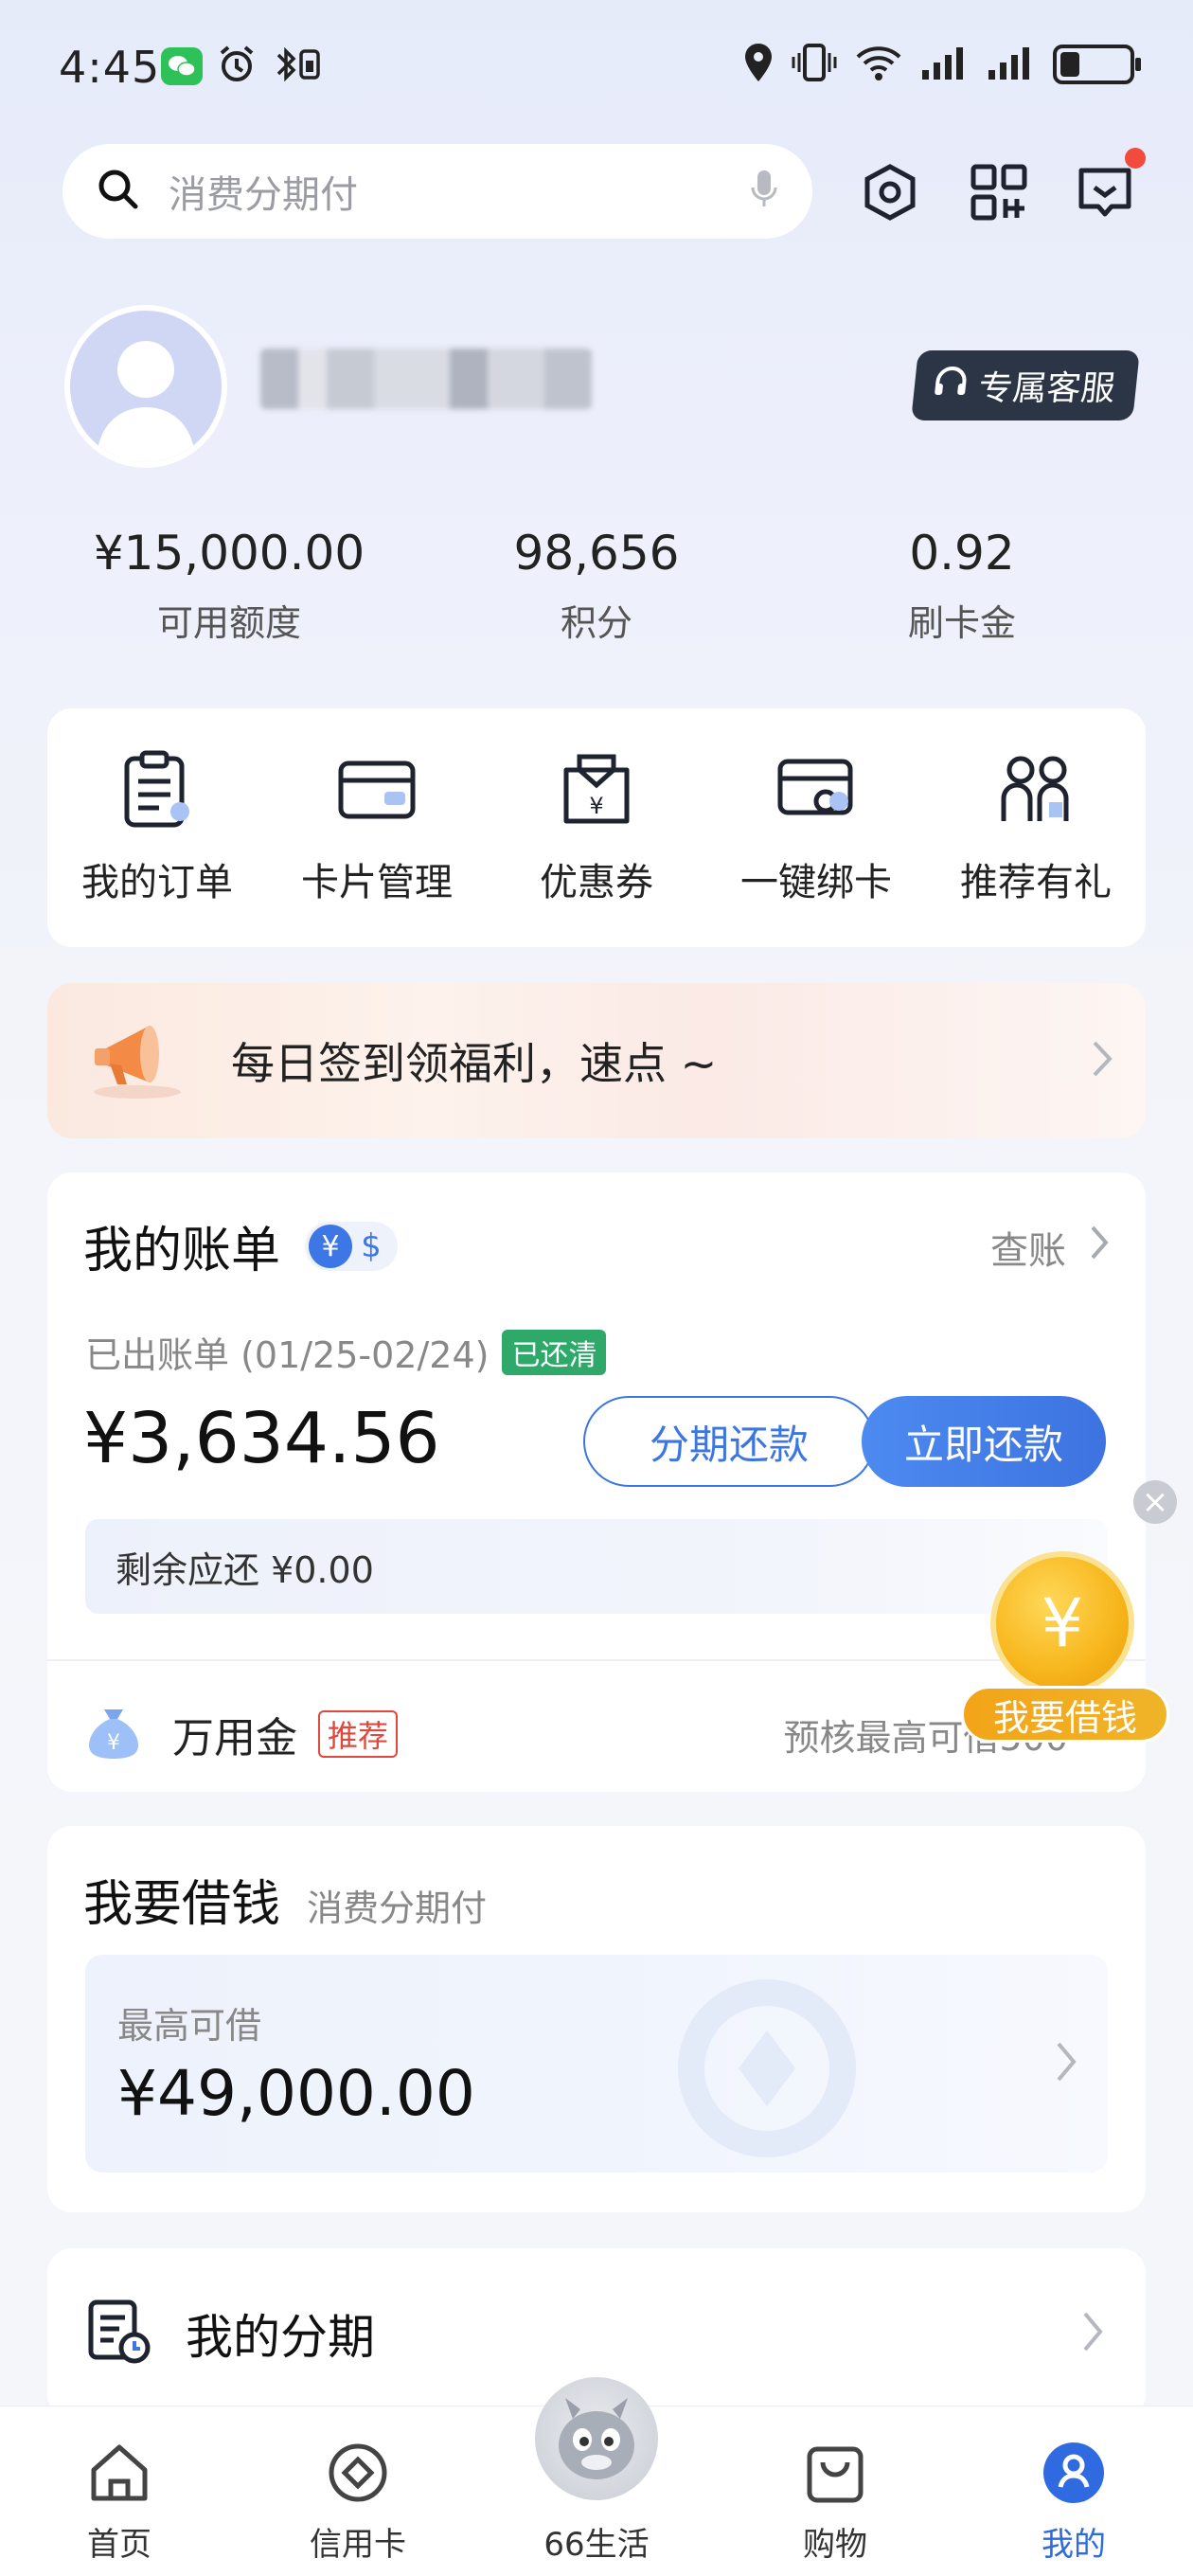  I want to click on bill-period: 已出账单 (01/25-02/24) 已还清, so click(346, 1352).